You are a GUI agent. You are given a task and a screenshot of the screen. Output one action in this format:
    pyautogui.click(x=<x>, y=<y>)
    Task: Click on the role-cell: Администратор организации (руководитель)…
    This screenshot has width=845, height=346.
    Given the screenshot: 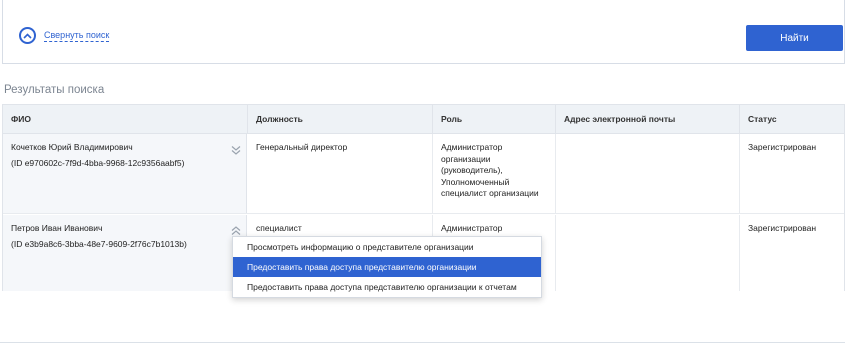 What is the action you would take?
    pyautogui.click(x=494, y=173)
    